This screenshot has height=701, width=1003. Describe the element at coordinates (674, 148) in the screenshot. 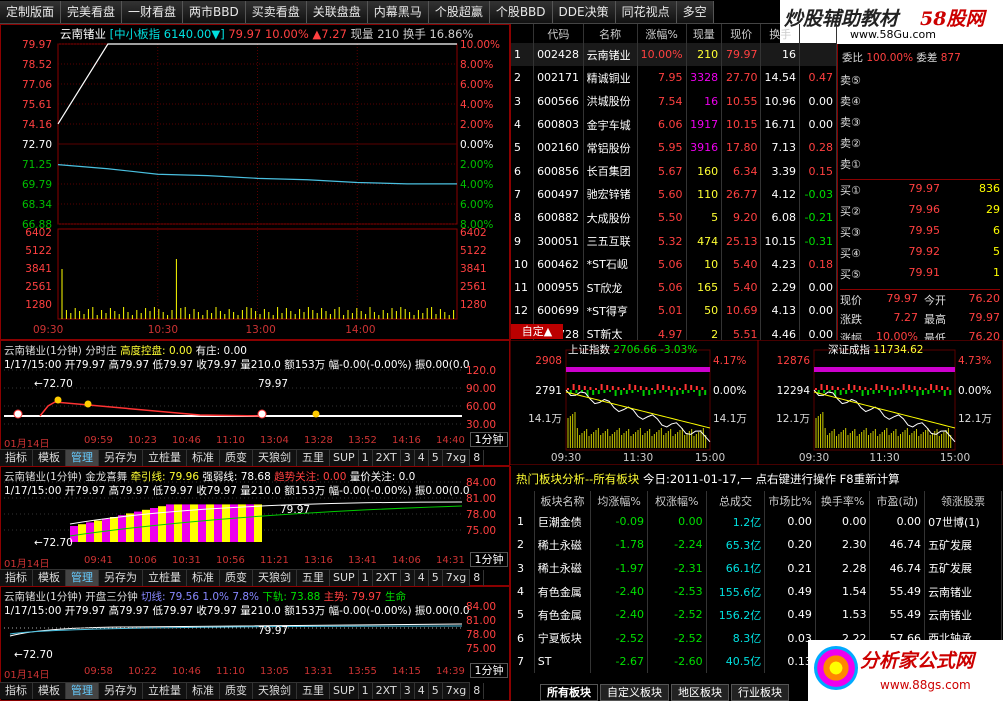

I see `quote-row: 5 002160 常铝股份 5.95 3916 17.80 7.13 0.28` at that location.